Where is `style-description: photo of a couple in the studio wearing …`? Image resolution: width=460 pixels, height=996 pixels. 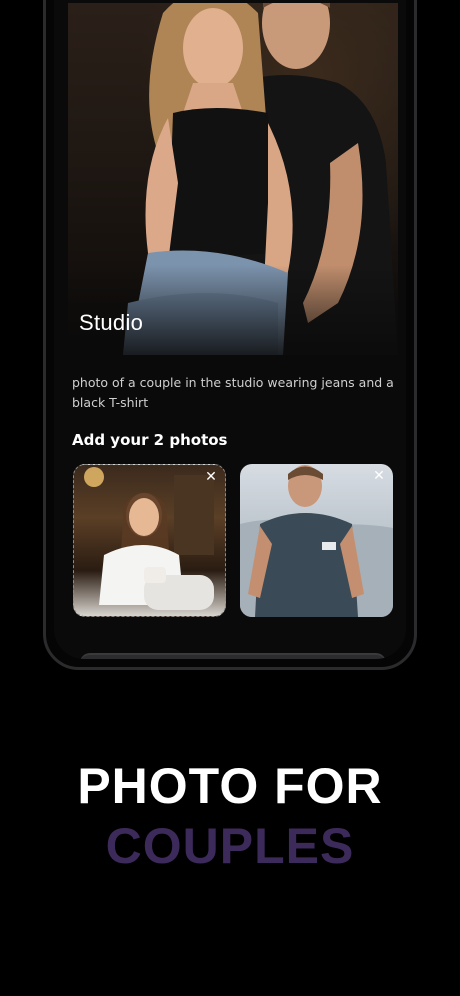
style-description: photo of a couple in the studio wearing … is located at coordinates (233, 392).